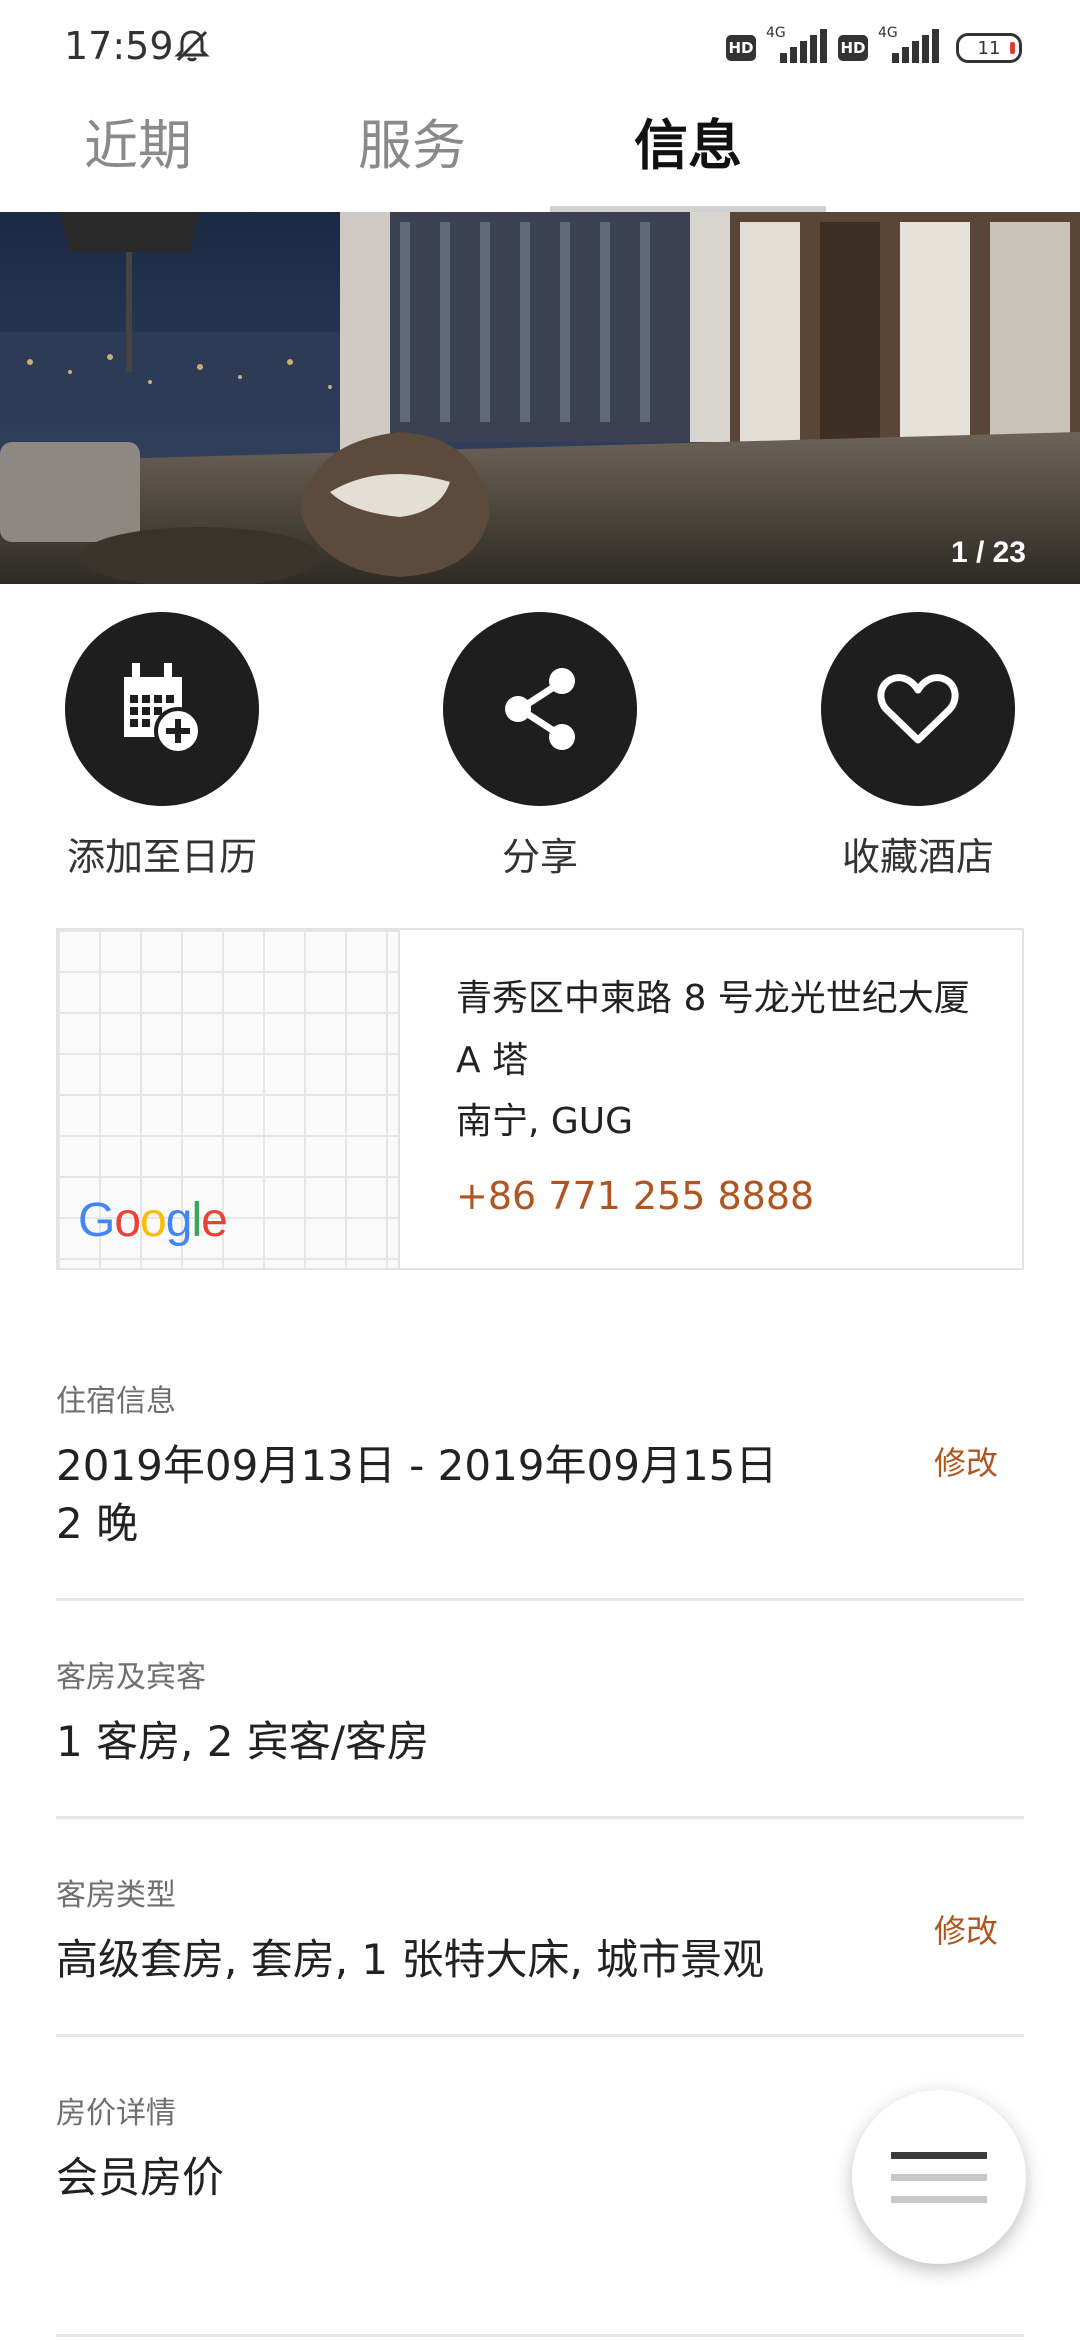  Describe the element at coordinates (939, 2177) in the screenshot. I see `menu-fab-button` at that location.